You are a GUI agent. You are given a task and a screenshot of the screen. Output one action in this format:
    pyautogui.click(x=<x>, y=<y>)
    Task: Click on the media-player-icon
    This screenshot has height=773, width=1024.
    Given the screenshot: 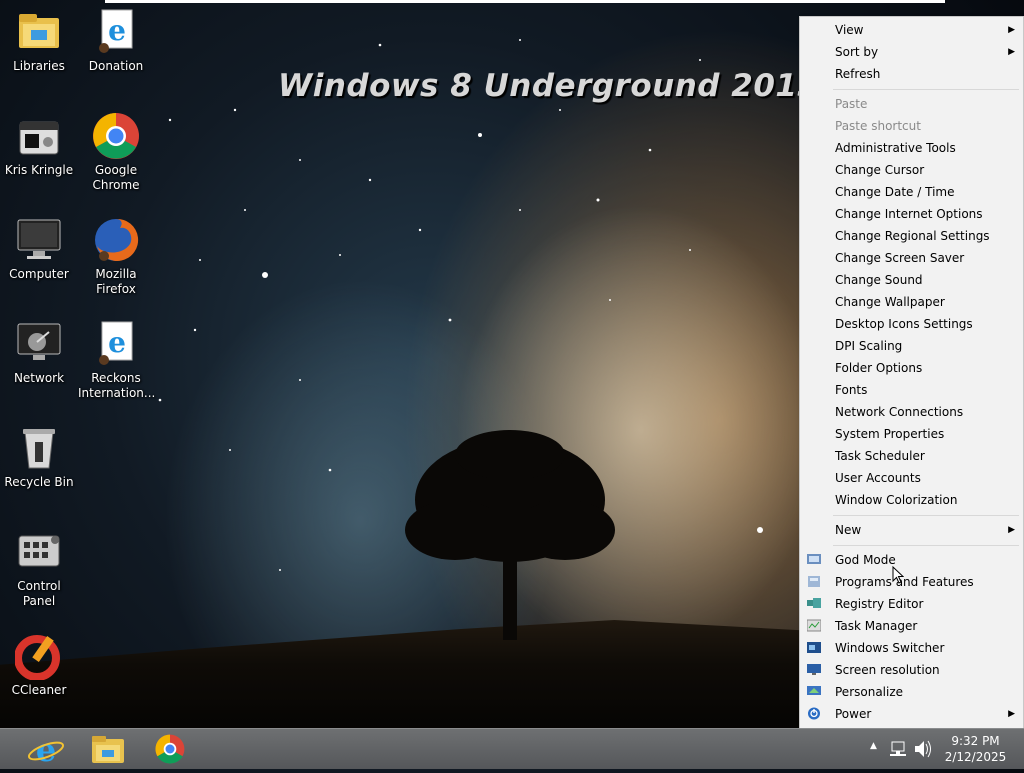 What is the action you would take?
    pyautogui.click(x=39, y=136)
    